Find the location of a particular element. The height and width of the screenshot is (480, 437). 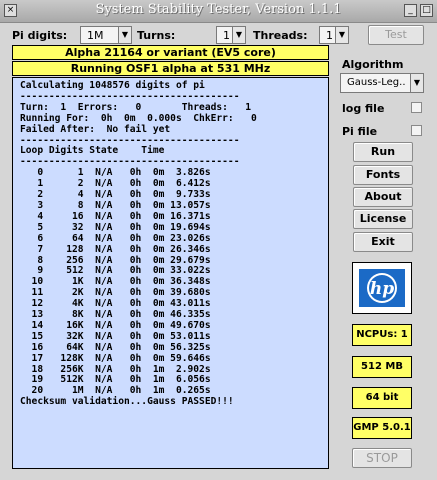

threads-label: Threads: is located at coordinates (280, 35).